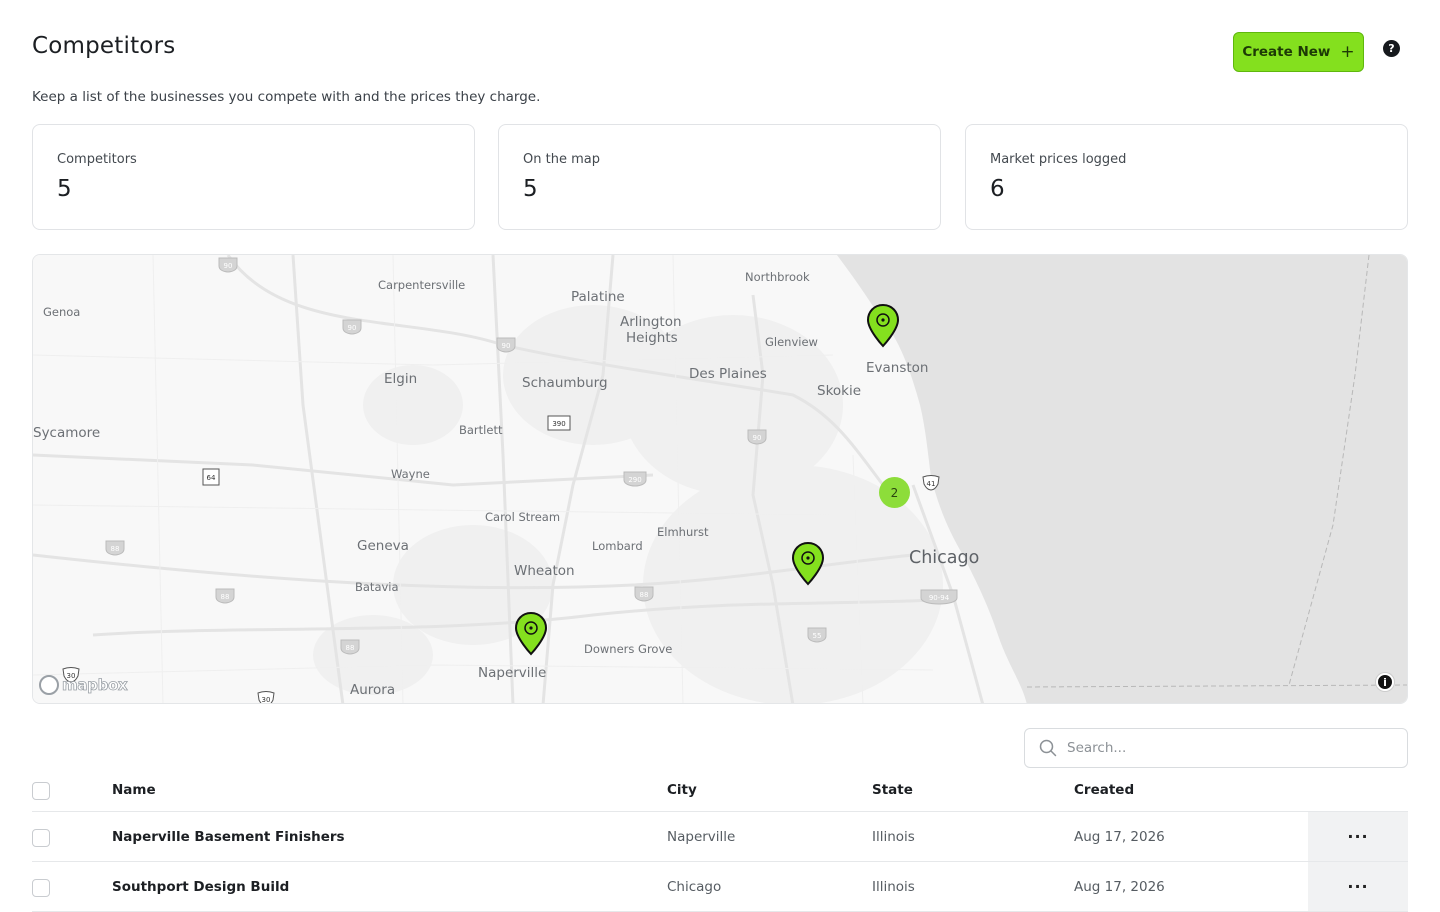 The image size is (1440, 912). What do you see at coordinates (565, 383) in the screenshot?
I see `city-label: Schaumburg` at bounding box center [565, 383].